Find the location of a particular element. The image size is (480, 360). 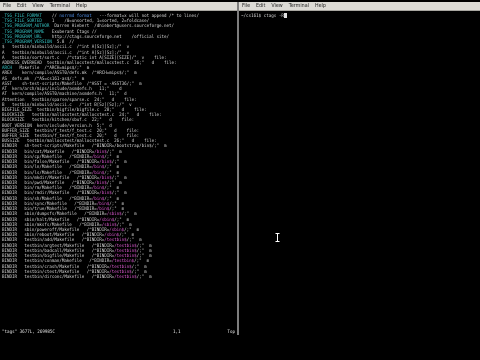

shell-prompt-line: ~/cs161$ ctags -R is located at coordinates (359, 16).